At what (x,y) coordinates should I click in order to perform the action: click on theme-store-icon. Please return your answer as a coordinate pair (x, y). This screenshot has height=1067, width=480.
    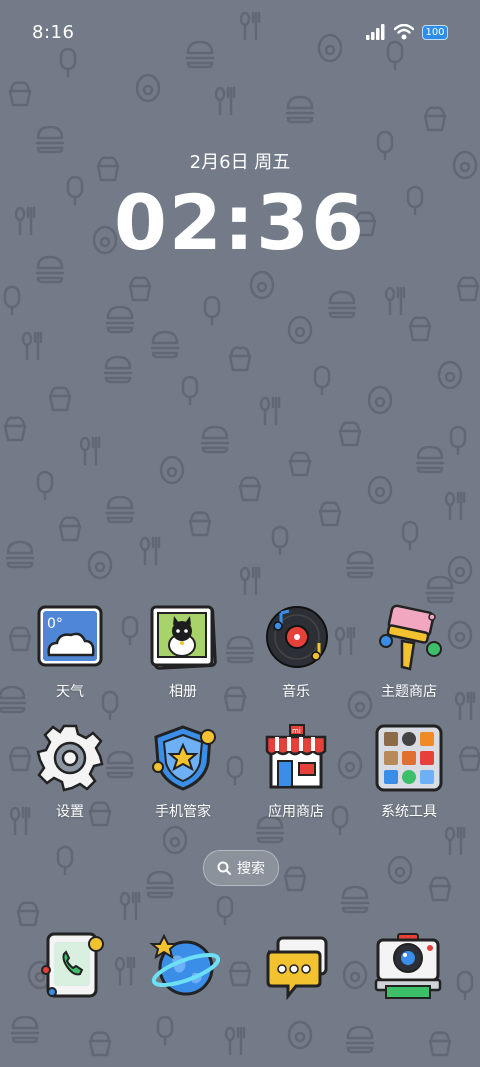
    Looking at the image, I should click on (409, 638).